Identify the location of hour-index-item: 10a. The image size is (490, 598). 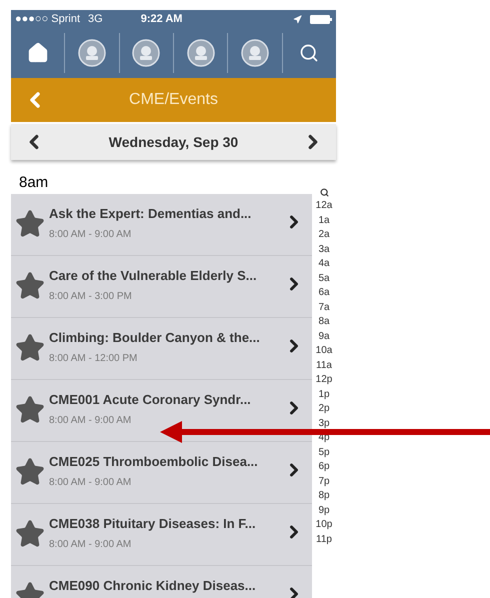
(324, 351).